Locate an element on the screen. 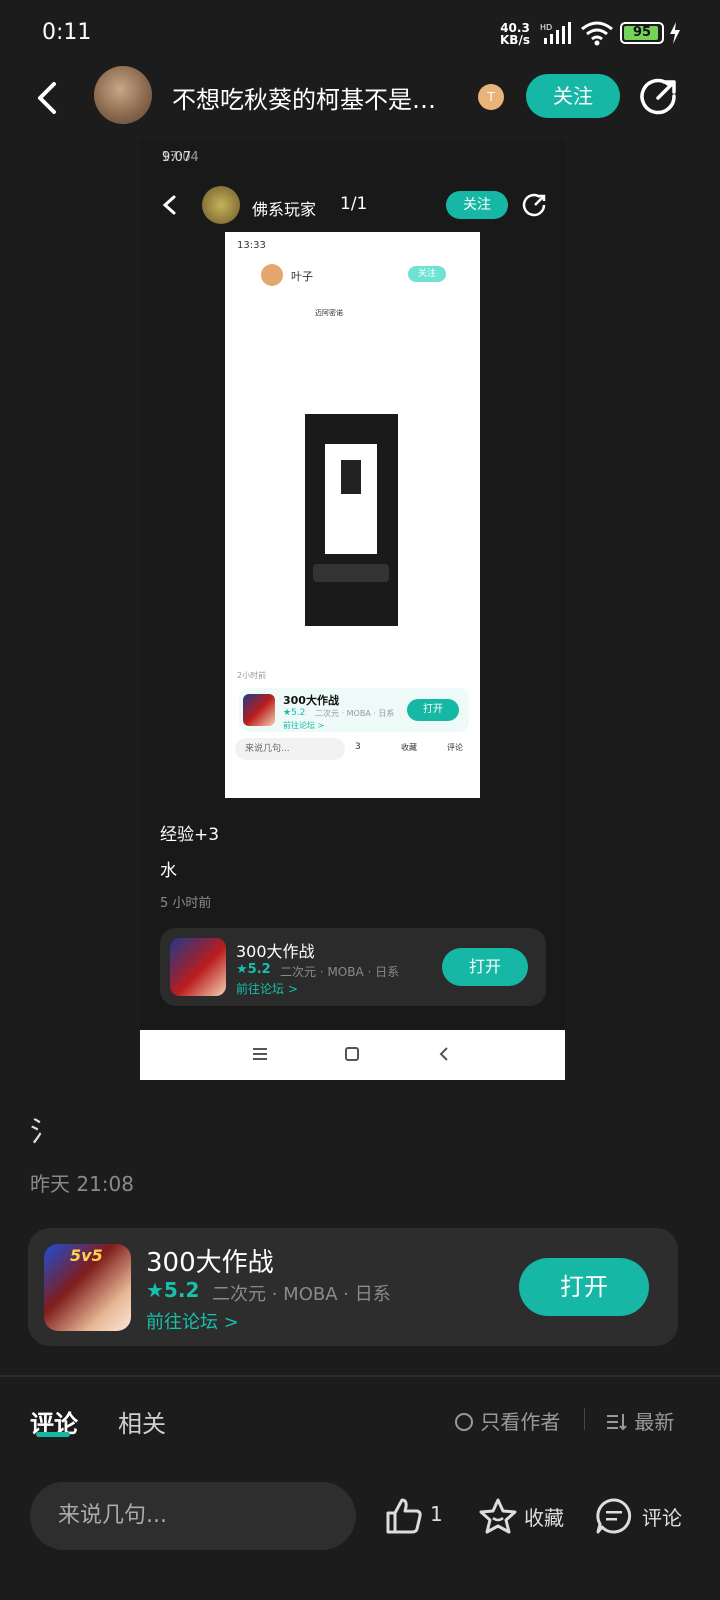 This screenshot has height=1600, width=720. section-divider is located at coordinates (360, 1376).